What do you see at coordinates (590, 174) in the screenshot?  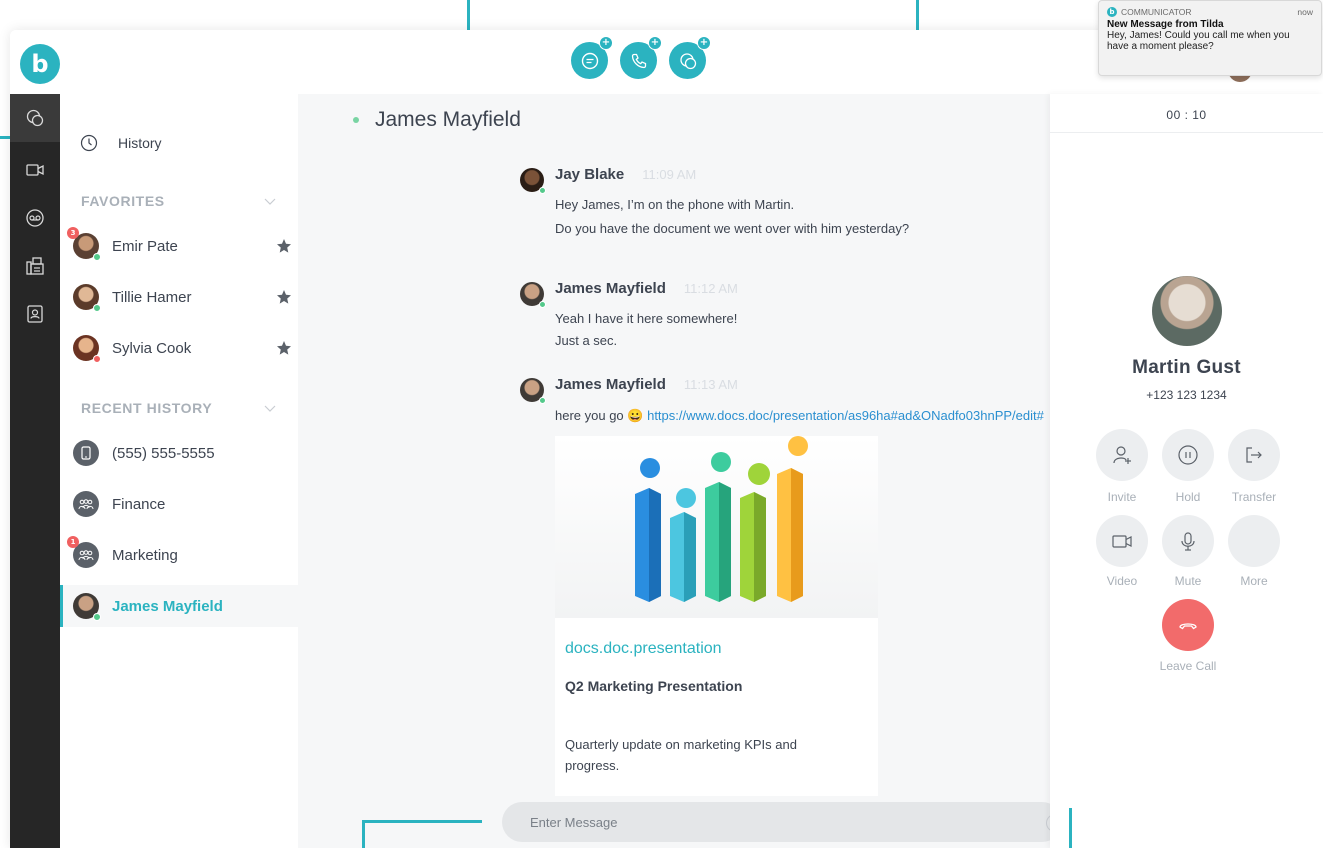 I see `message-sender: Jay Blake` at bounding box center [590, 174].